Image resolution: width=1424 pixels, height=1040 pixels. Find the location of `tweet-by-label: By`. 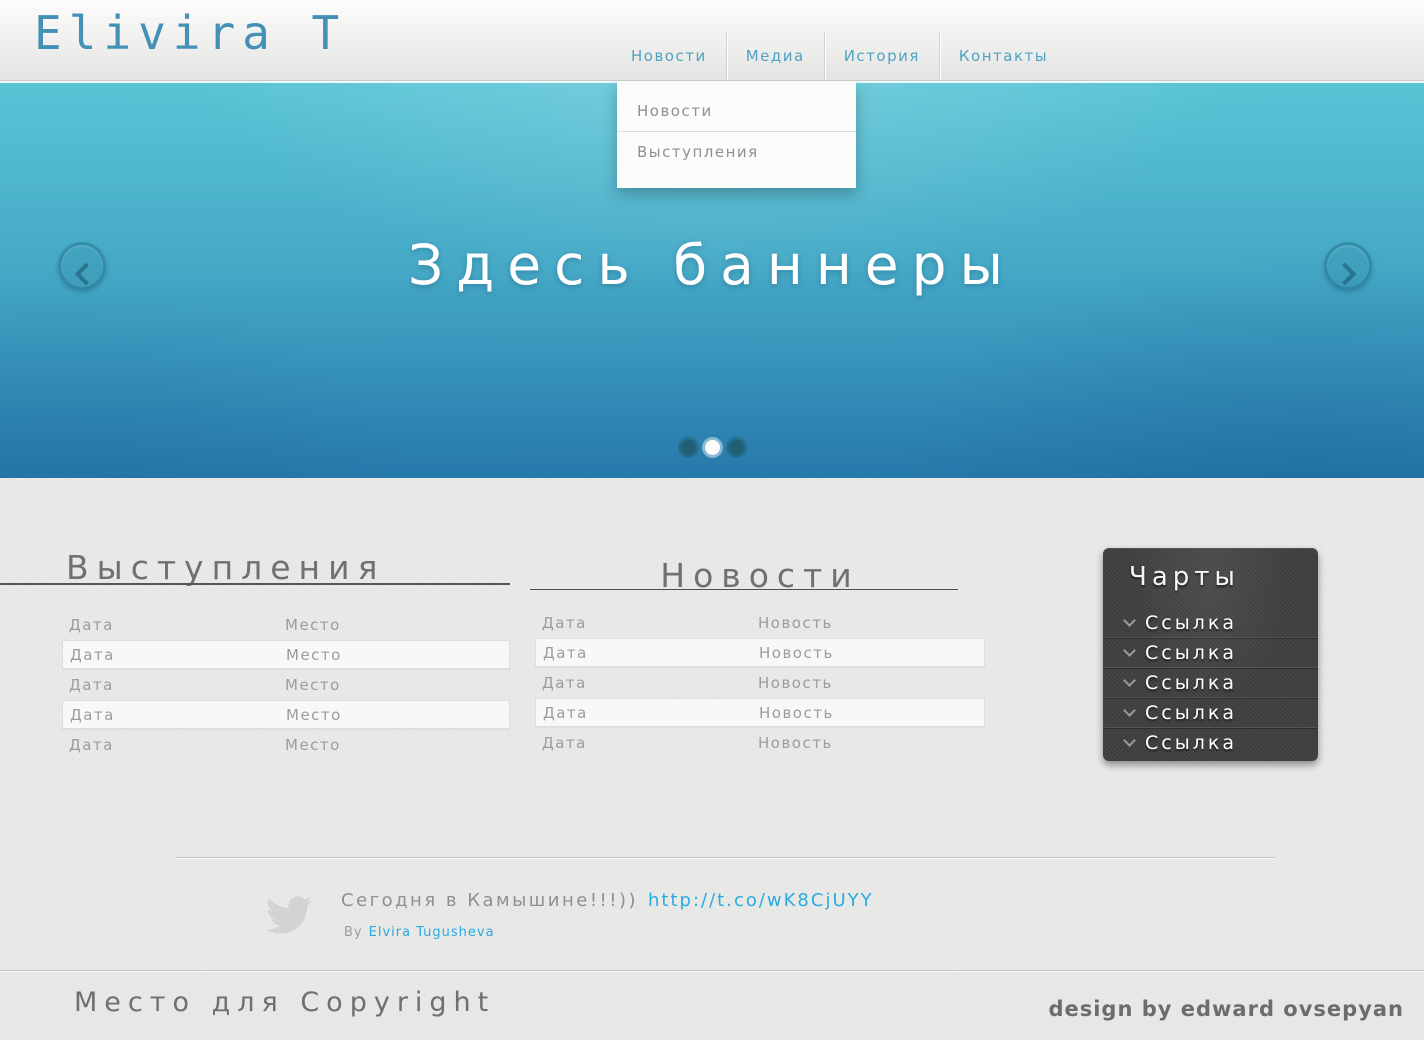

tweet-by-label: By is located at coordinates (353, 932).